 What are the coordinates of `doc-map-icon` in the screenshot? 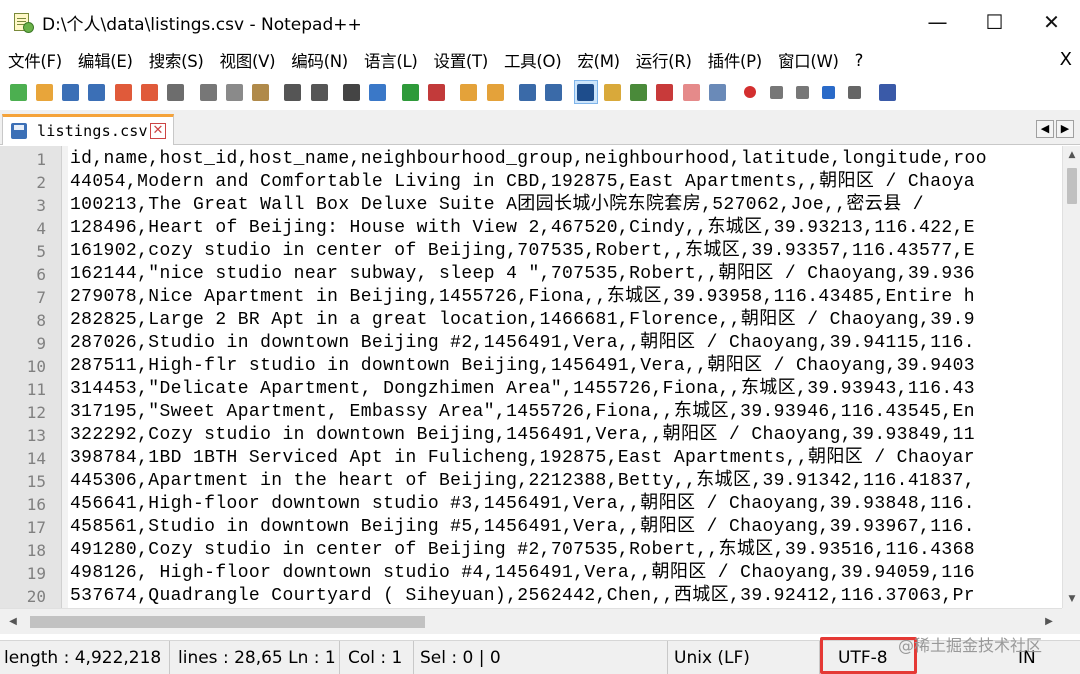 It's located at (612, 92).